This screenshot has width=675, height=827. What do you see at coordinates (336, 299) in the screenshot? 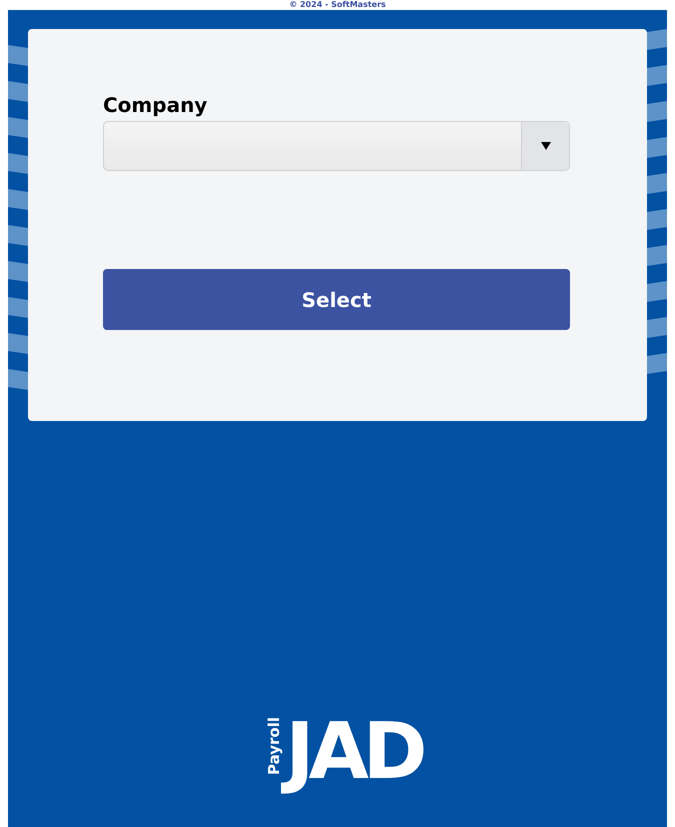
I see `select-button: Select` at bounding box center [336, 299].